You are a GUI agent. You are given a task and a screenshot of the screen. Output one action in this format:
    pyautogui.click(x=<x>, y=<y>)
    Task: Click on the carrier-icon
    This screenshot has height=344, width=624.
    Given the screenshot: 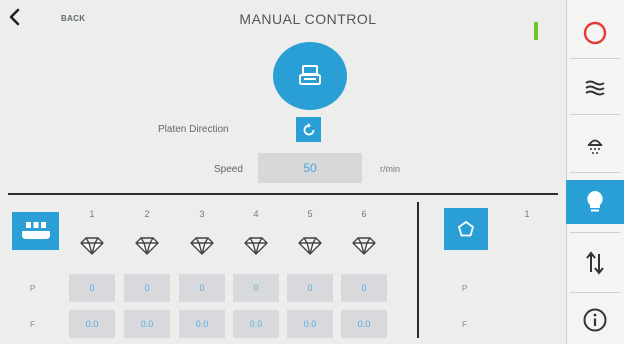 What is the action you would take?
    pyautogui.click(x=35, y=230)
    